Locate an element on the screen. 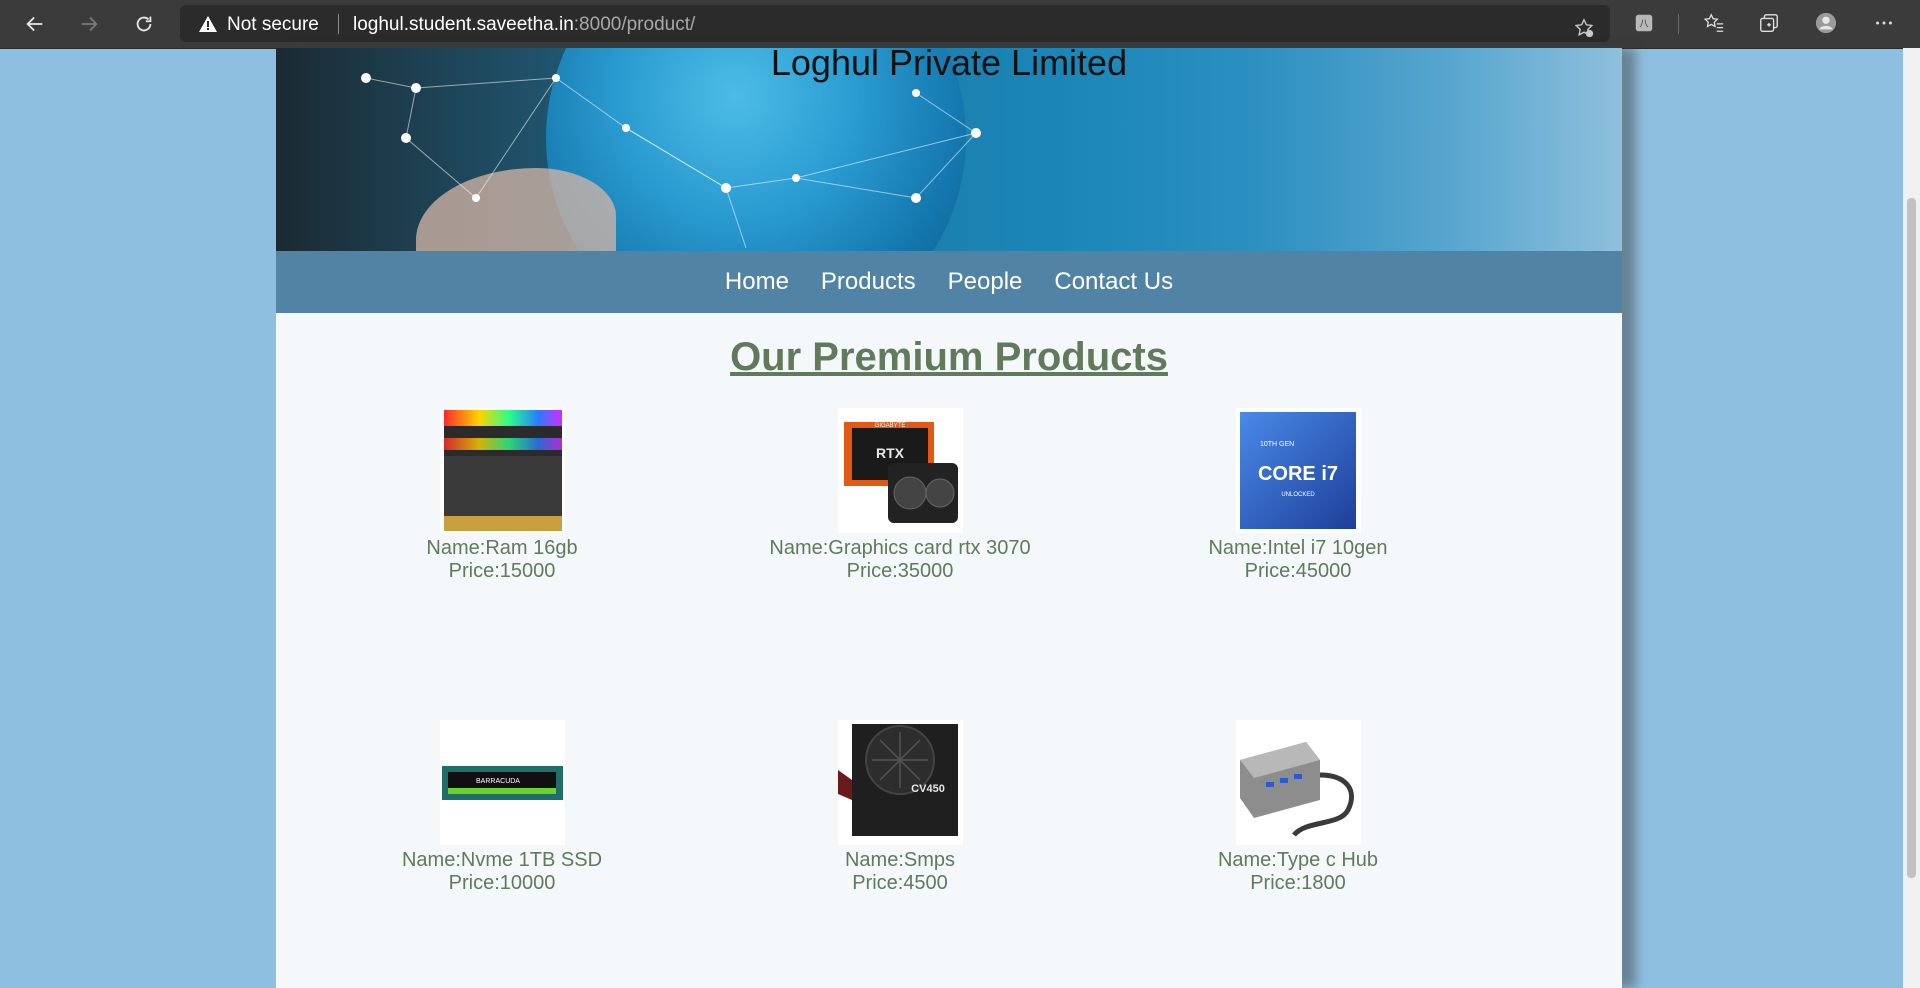  nav-contact-us: Contact Us is located at coordinates (1113, 282).